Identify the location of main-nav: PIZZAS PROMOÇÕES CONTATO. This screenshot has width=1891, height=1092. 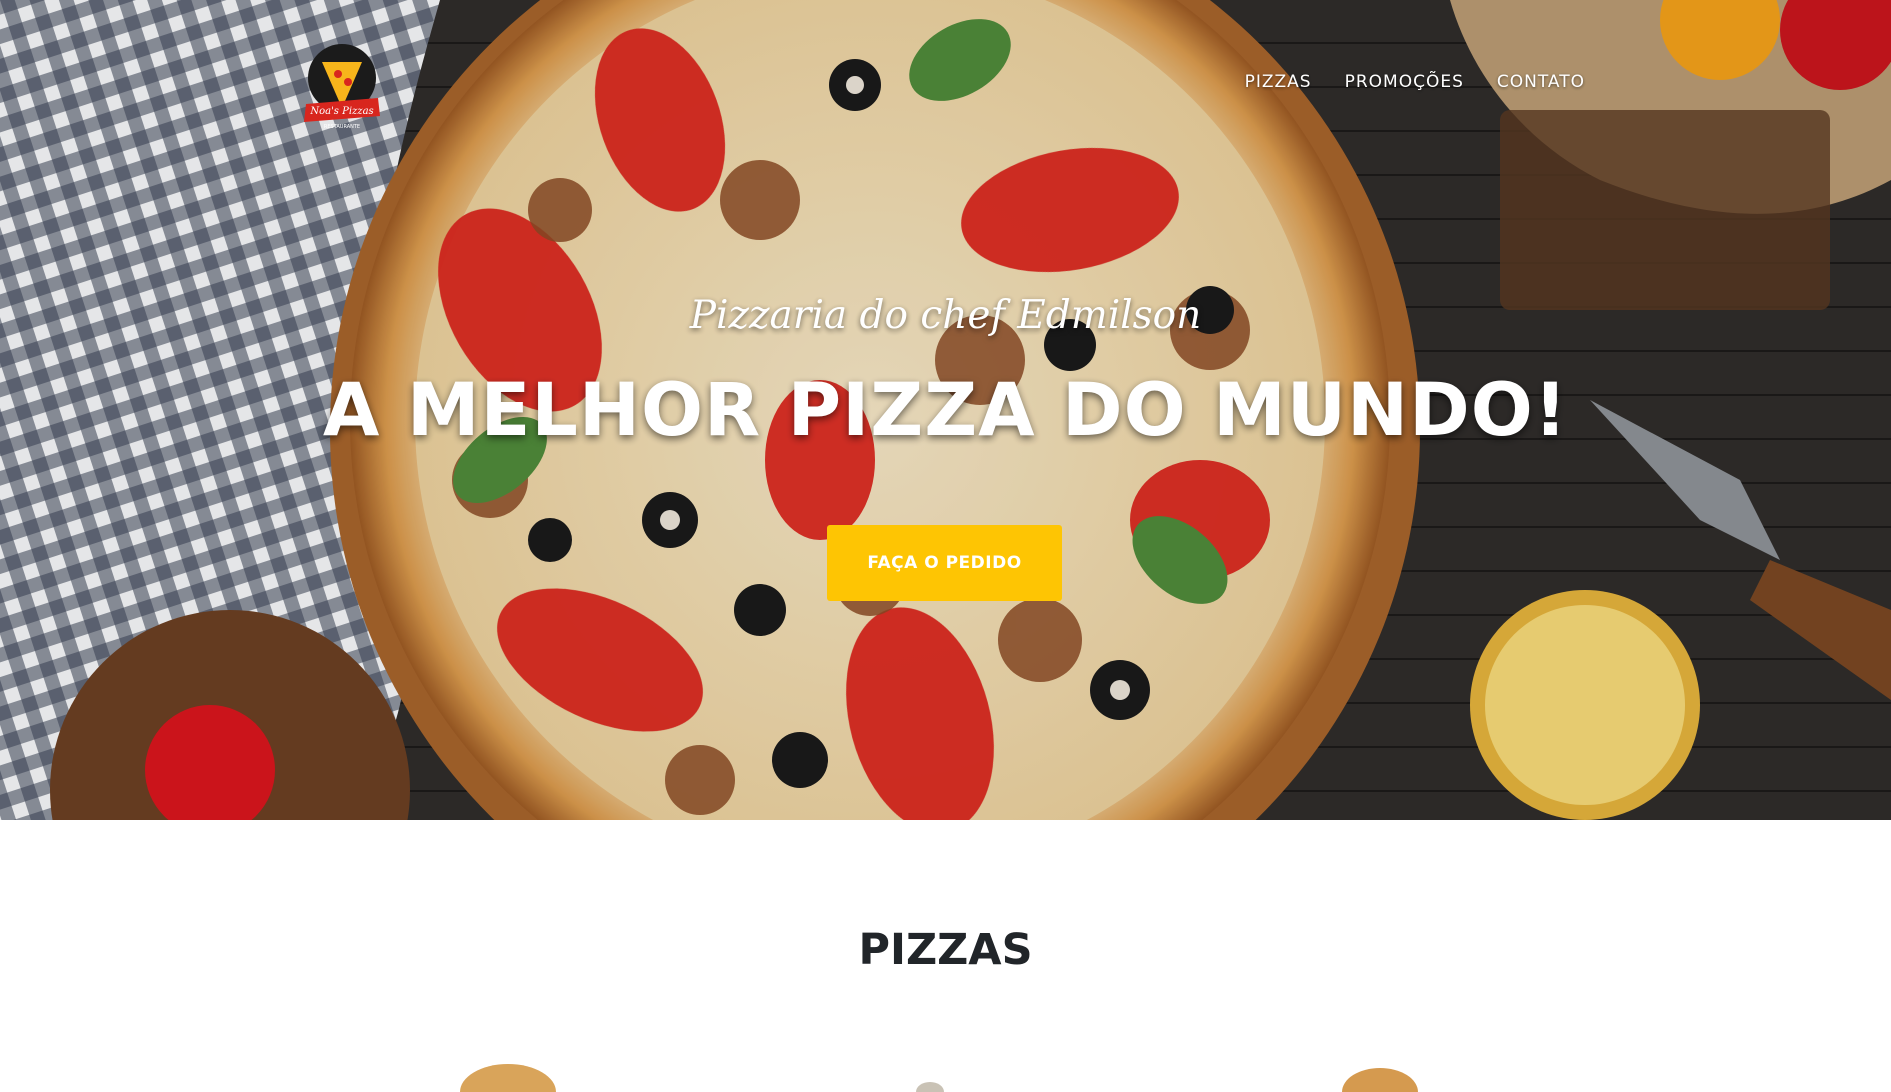
(1415, 82).